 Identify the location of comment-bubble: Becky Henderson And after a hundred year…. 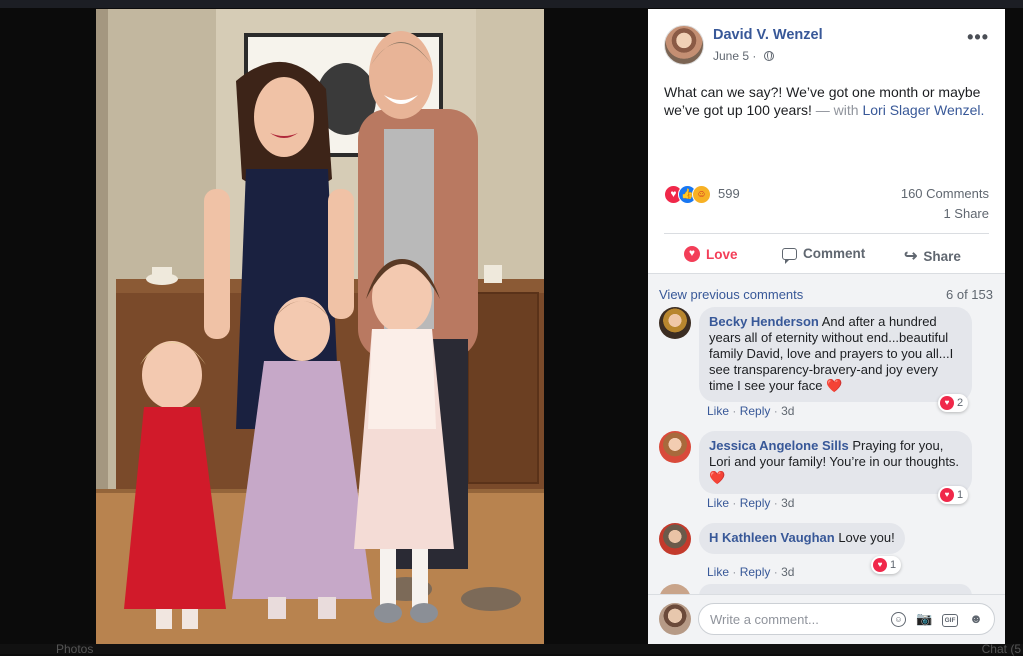
(835, 354).